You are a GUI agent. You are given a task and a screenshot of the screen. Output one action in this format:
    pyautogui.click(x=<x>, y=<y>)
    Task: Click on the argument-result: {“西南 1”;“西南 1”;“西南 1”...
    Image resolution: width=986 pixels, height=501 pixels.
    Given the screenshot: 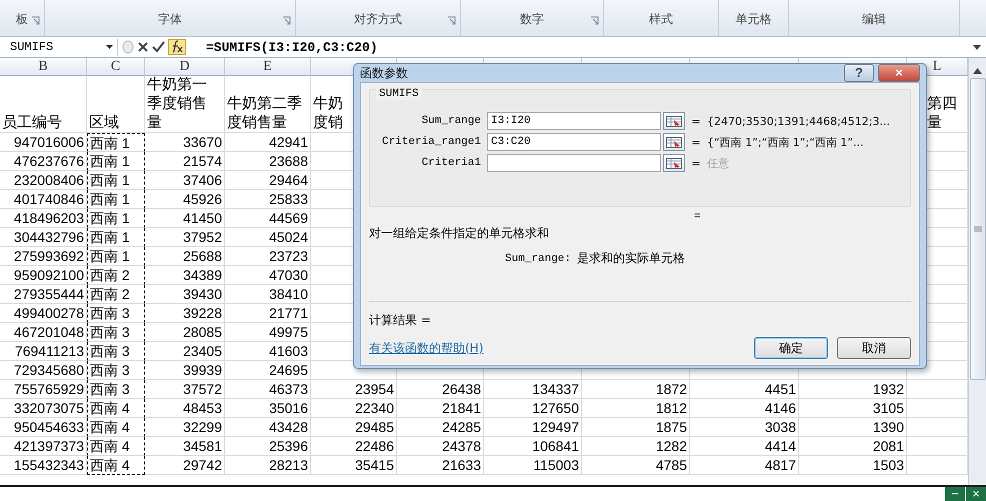 What is the action you would take?
    pyautogui.click(x=785, y=142)
    